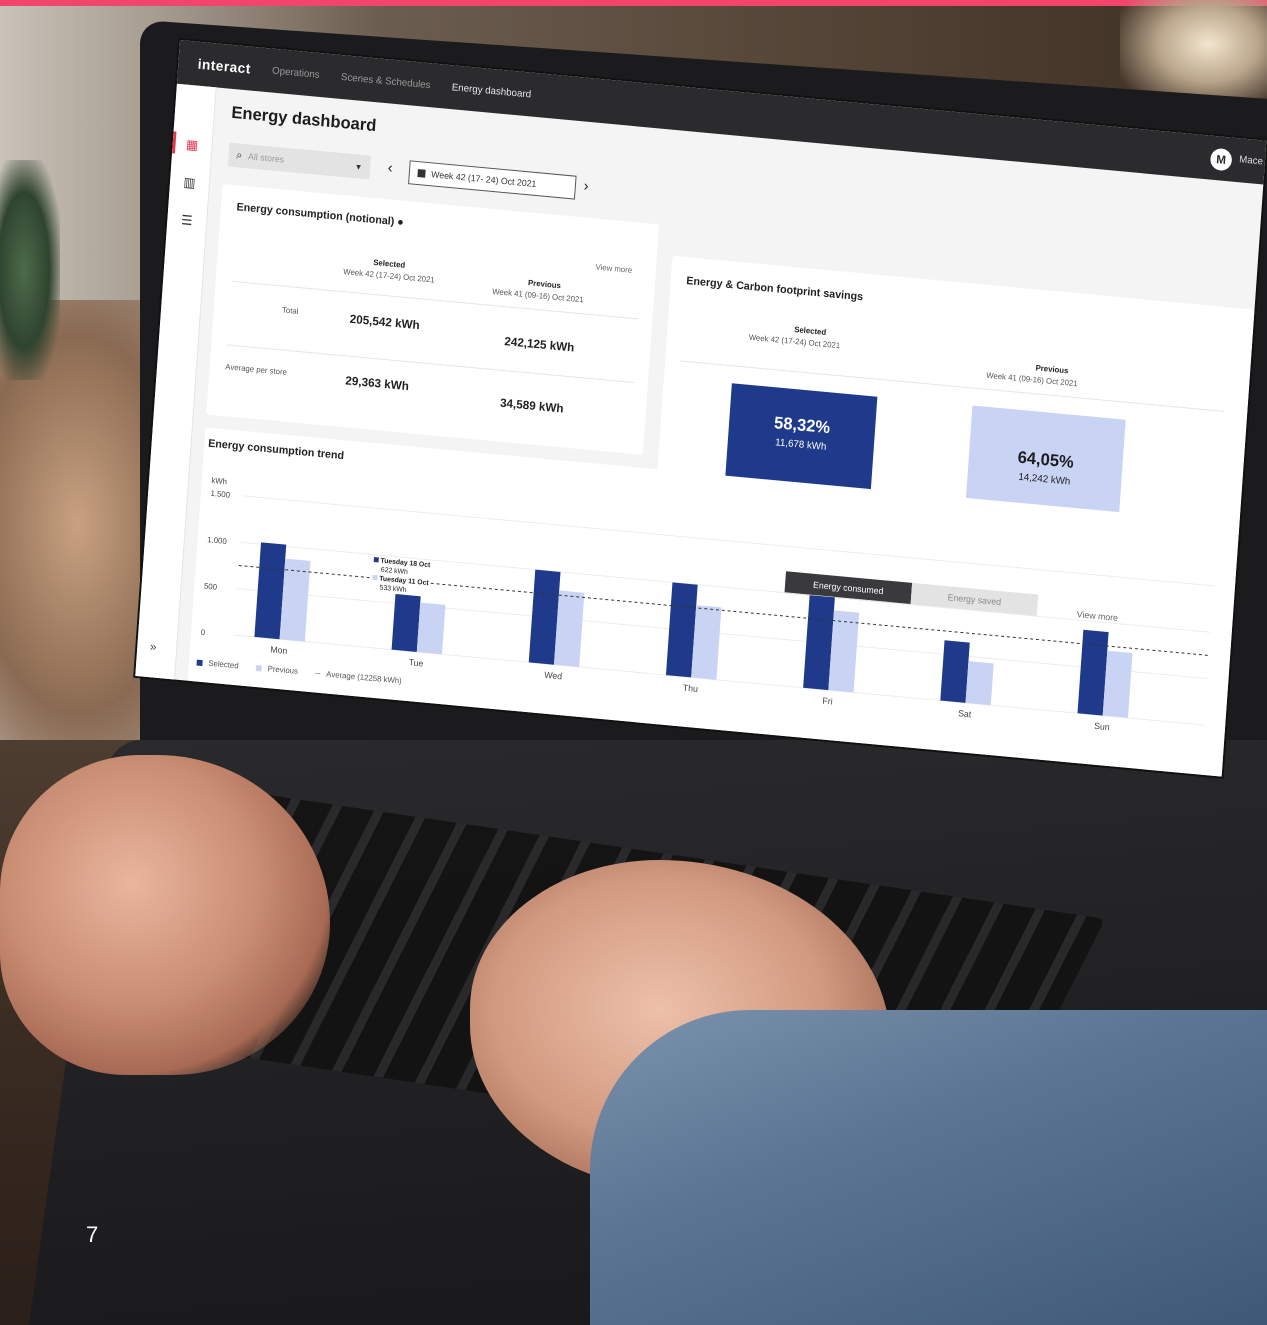  What do you see at coordinates (220, 494) in the screenshot?
I see `y-tick-label: 1.500` at bounding box center [220, 494].